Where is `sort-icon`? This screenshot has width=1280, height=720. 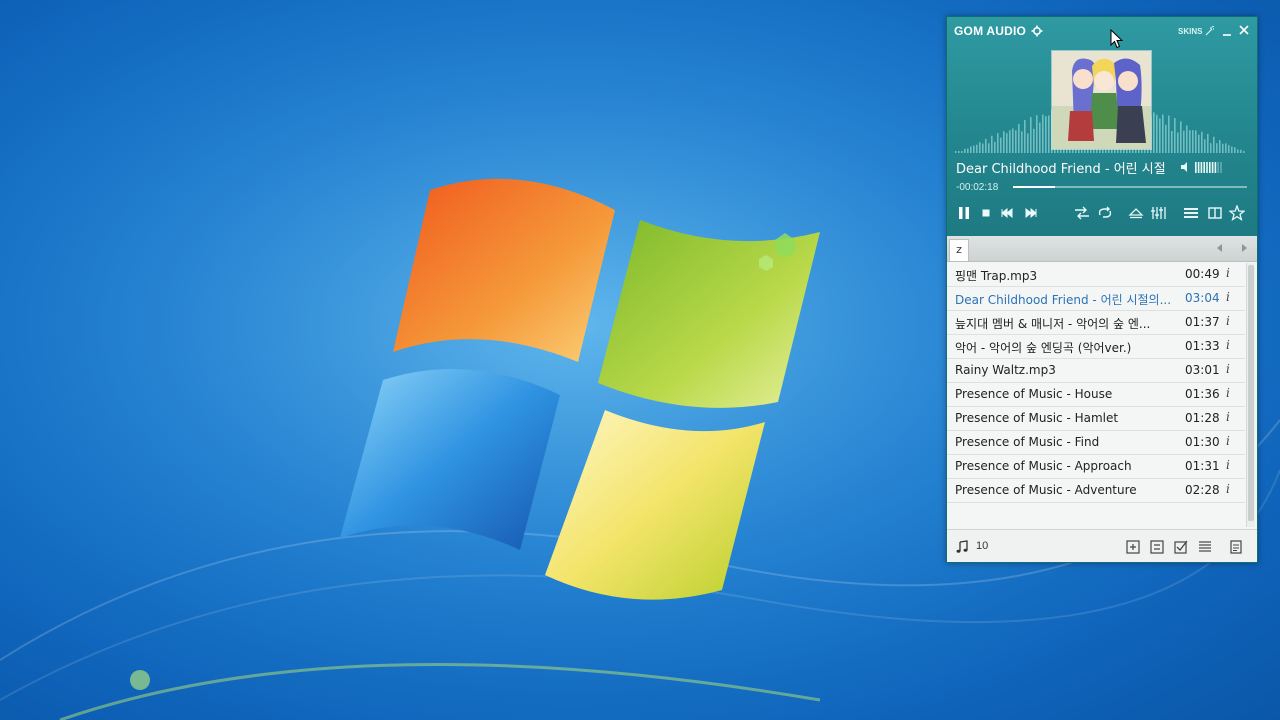 sort-icon is located at coordinates (1205, 547).